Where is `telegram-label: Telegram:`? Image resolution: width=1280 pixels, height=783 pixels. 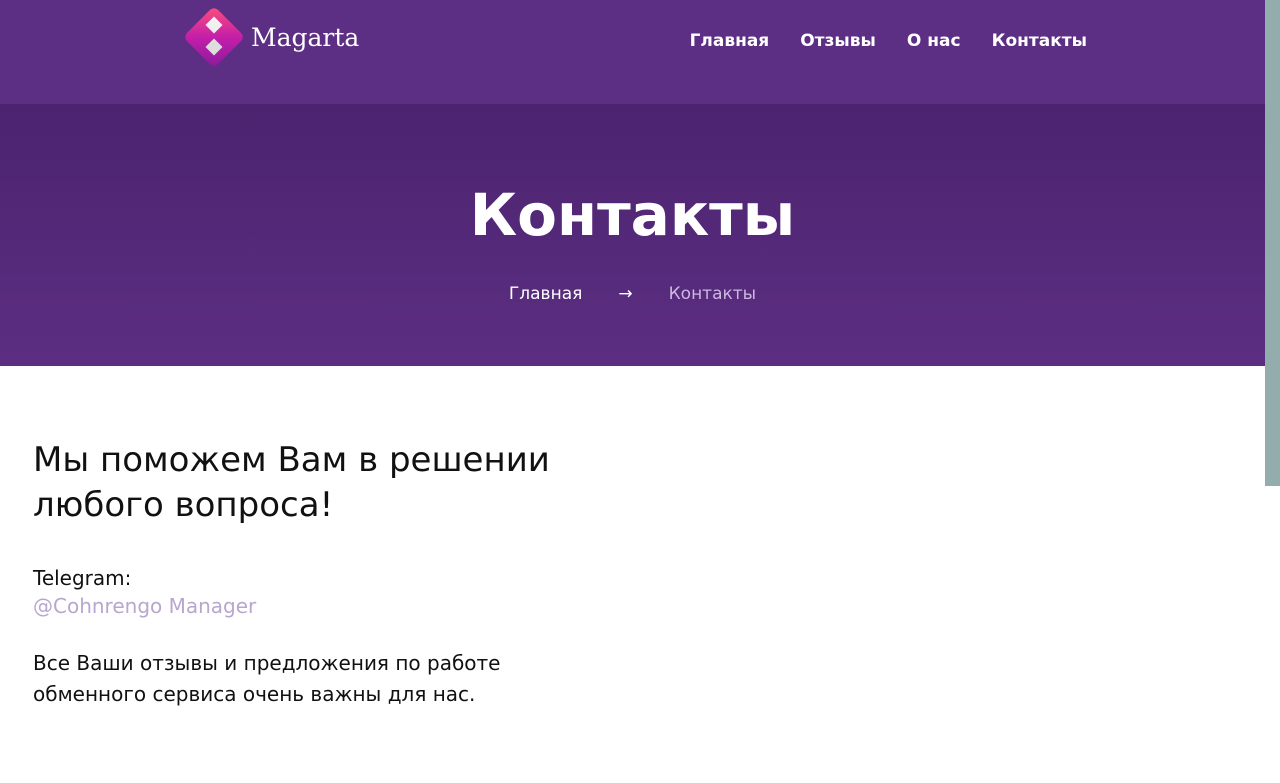
telegram-label: Telegram: is located at coordinates (82, 578).